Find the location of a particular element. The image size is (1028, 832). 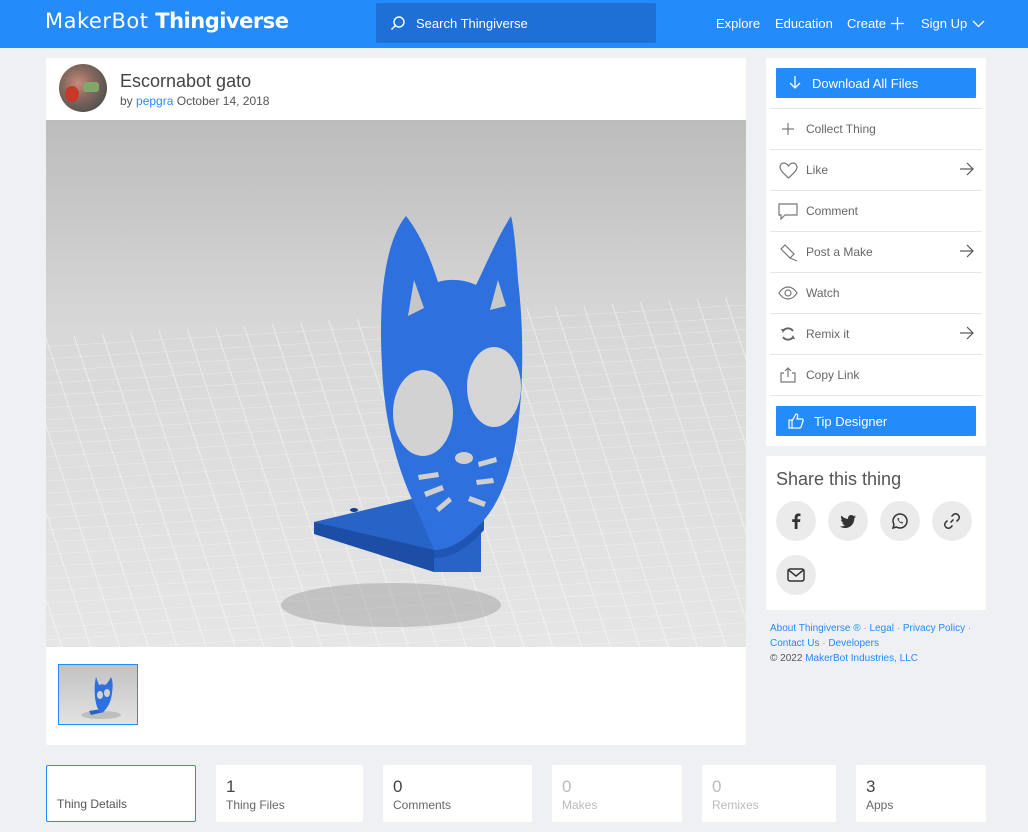

tip-designer-button: Tip Designer is located at coordinates (876, 421).